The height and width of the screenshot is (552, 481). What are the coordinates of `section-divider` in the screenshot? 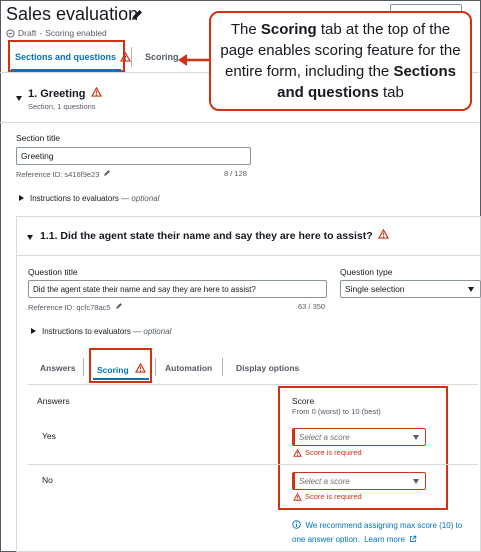 It's located at (239, 122).